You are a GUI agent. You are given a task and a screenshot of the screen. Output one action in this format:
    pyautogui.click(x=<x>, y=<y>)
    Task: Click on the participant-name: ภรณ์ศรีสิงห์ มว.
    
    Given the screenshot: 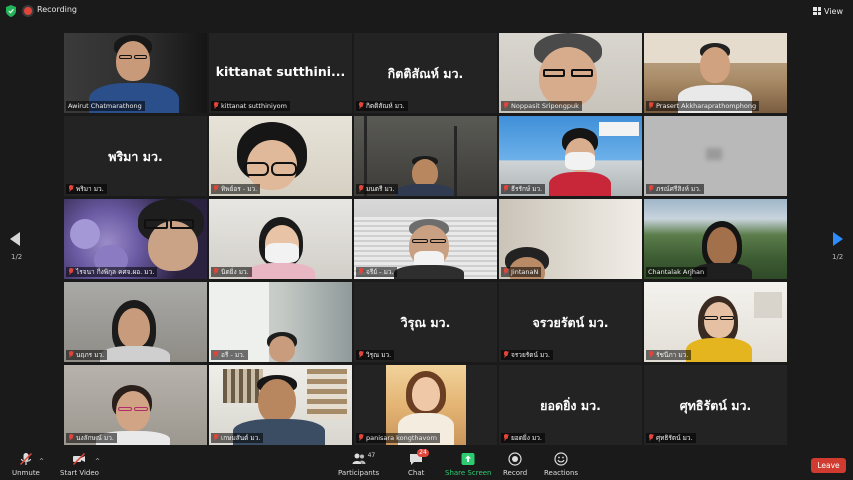 What is the action you would take?
    pyautogui.click(x=678, y=189)
    